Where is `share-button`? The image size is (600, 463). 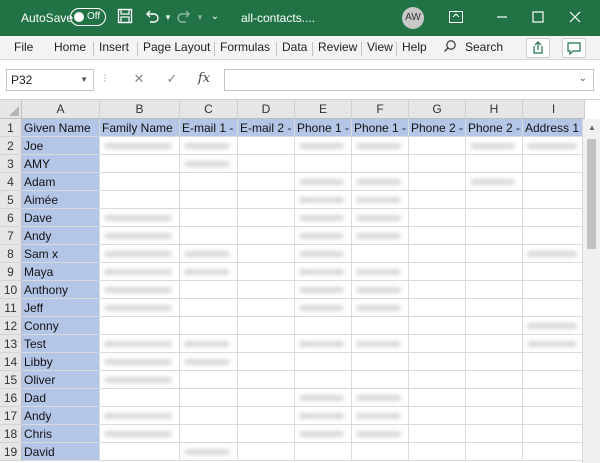
share-button is located at coordinates (538, 48).